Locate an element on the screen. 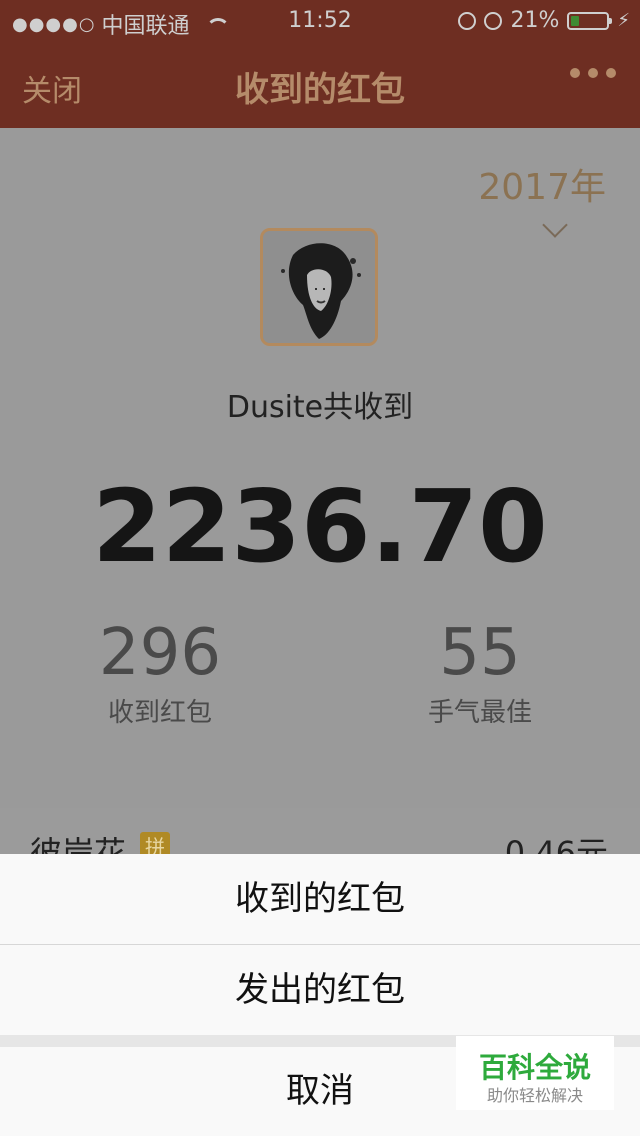 The height and width of the screenshot is (1136, 640). charging-icon: ⚡ is located at coordinates (623, 20).